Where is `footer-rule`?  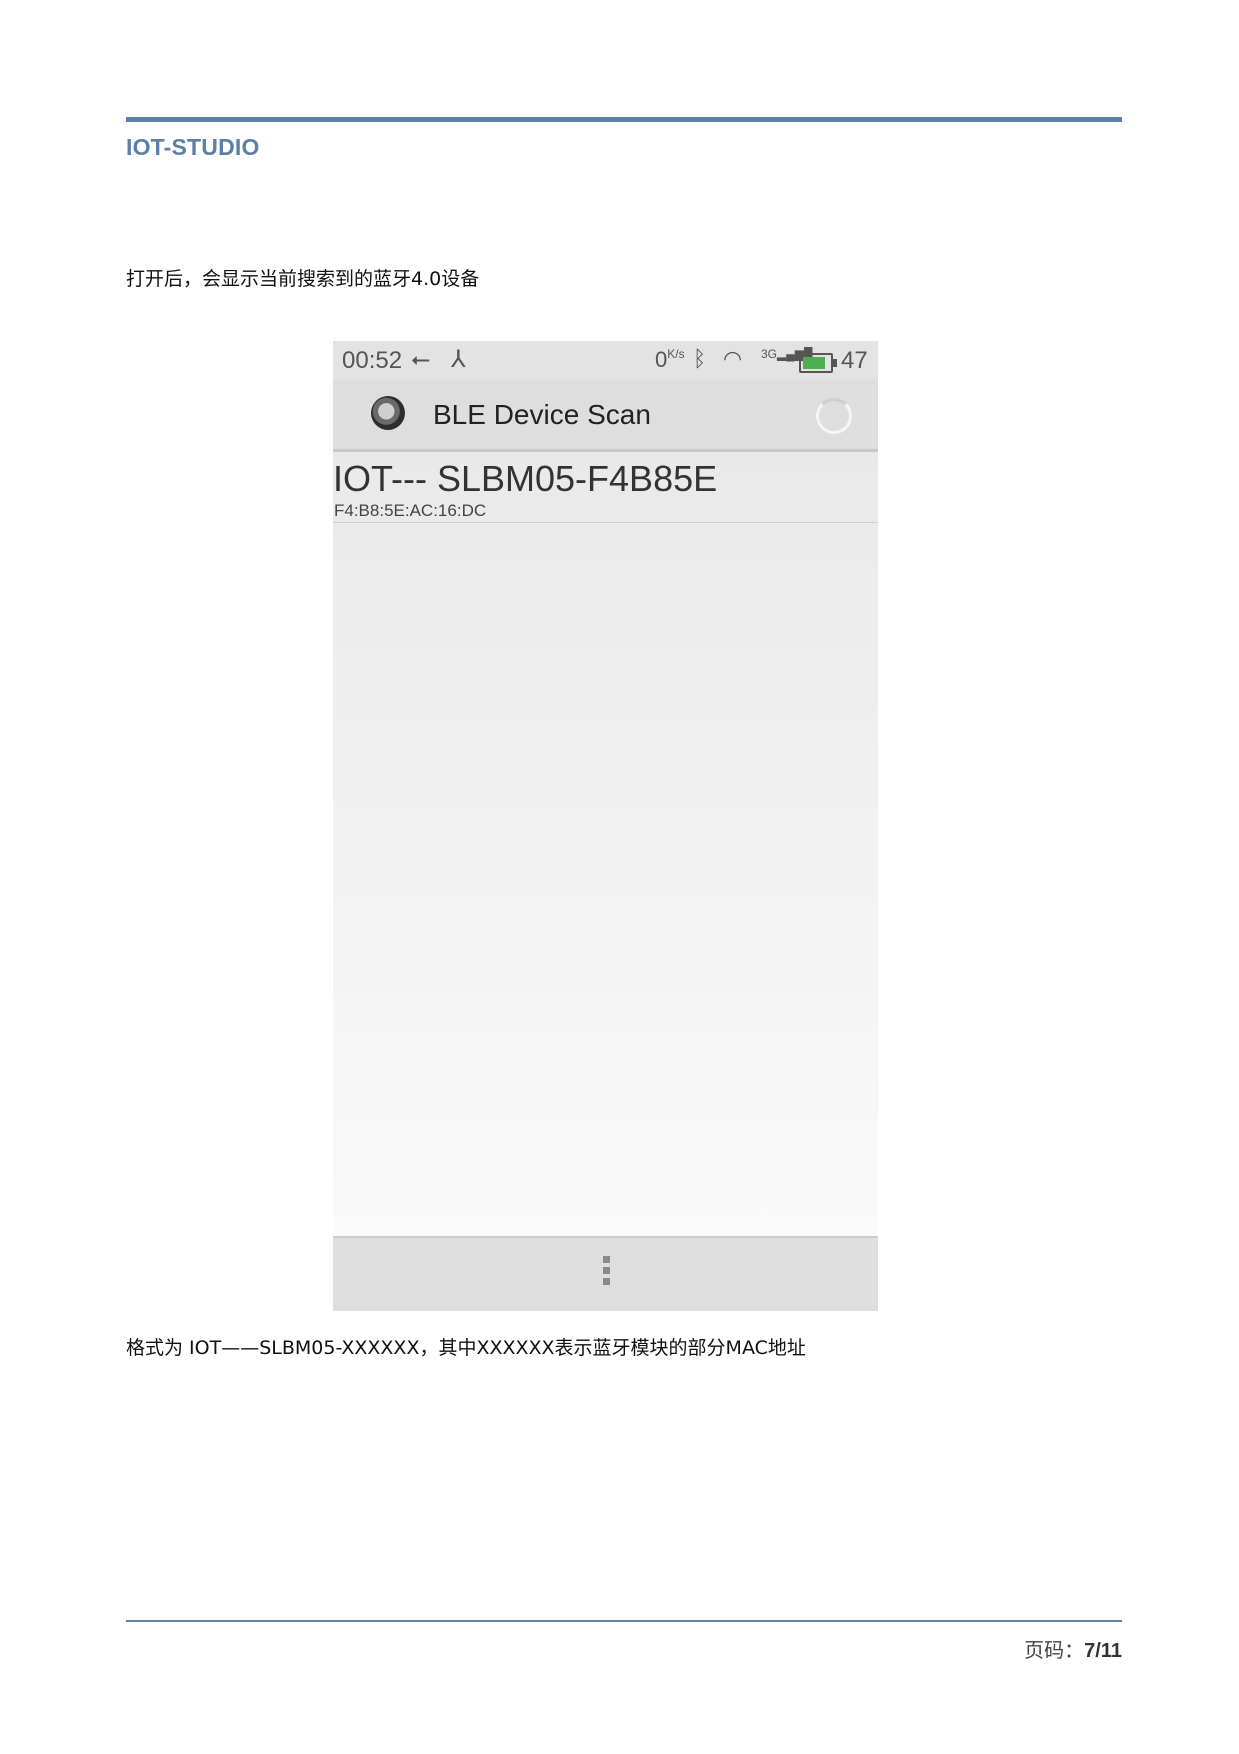
footer-rule is located at coordinates (624, 1621).